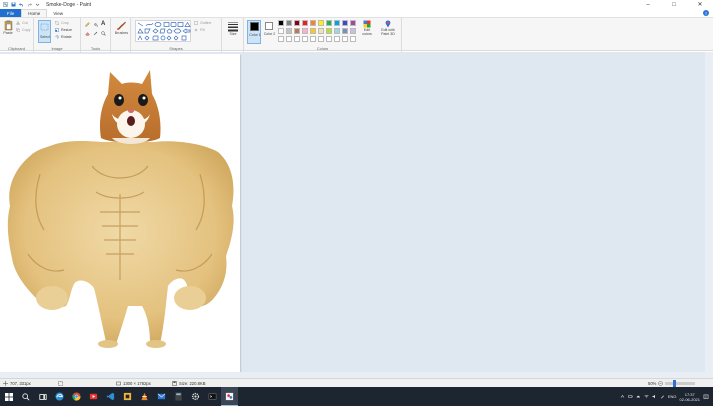  What do you see at coordinates (23, 30) in the screenshot?
I see `copy-button: Copy` at bounding box center [23, 30].